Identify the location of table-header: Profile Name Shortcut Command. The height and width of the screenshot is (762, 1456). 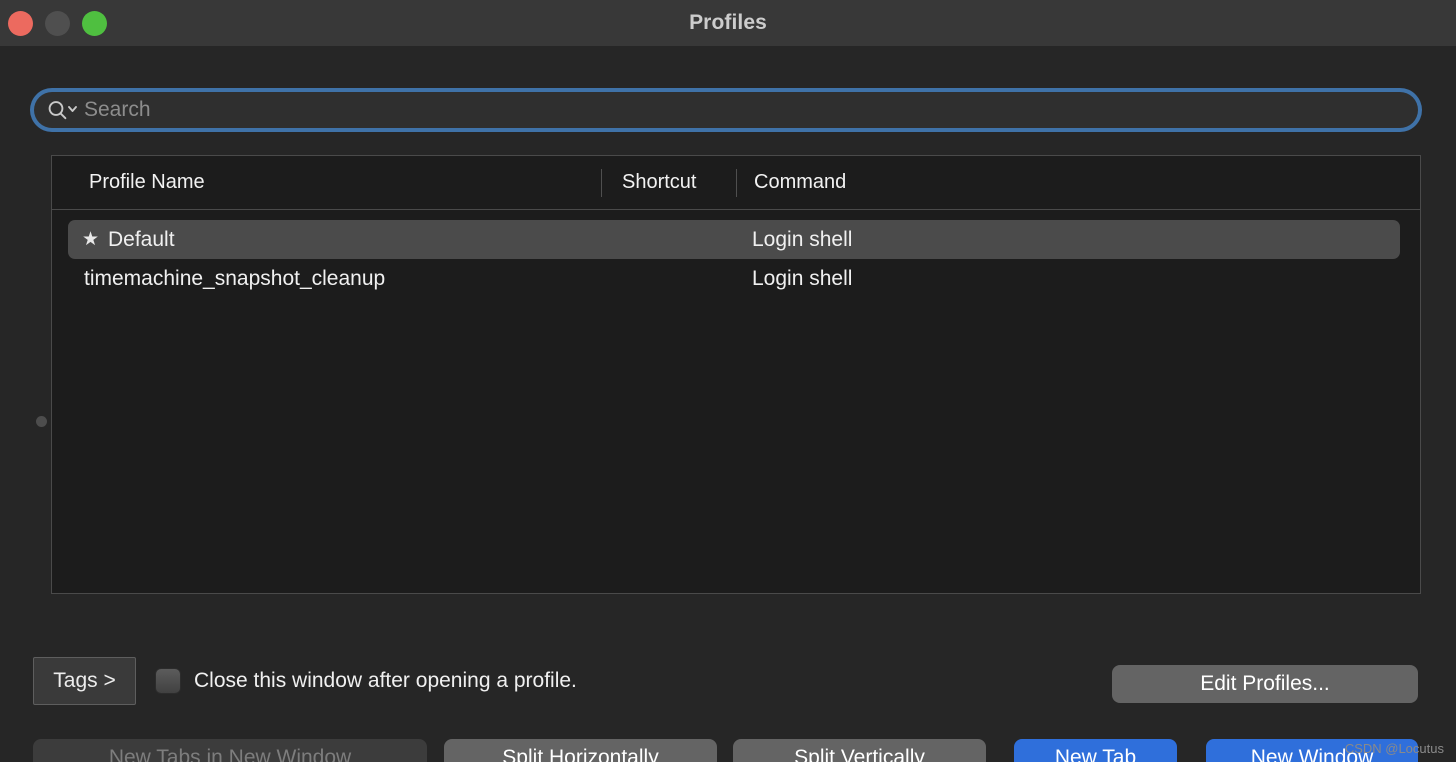
(736, 183).